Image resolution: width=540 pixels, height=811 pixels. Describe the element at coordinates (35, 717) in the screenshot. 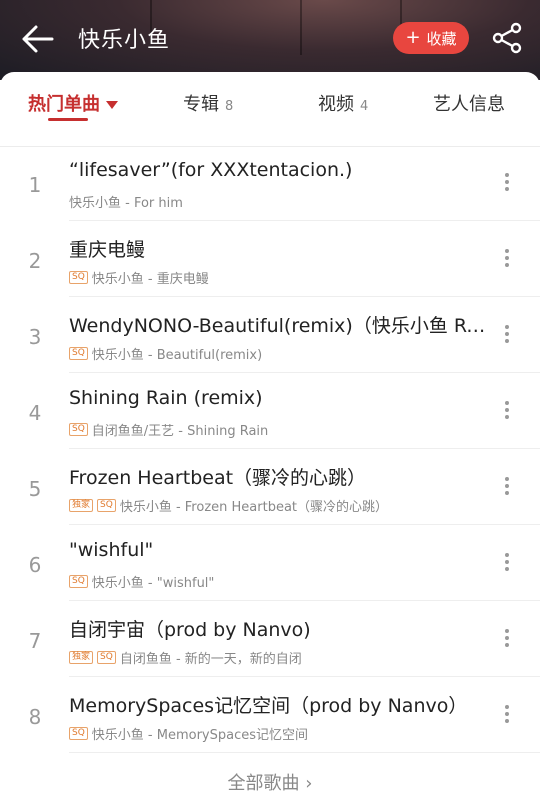

I see `song-number: 8` at that location.